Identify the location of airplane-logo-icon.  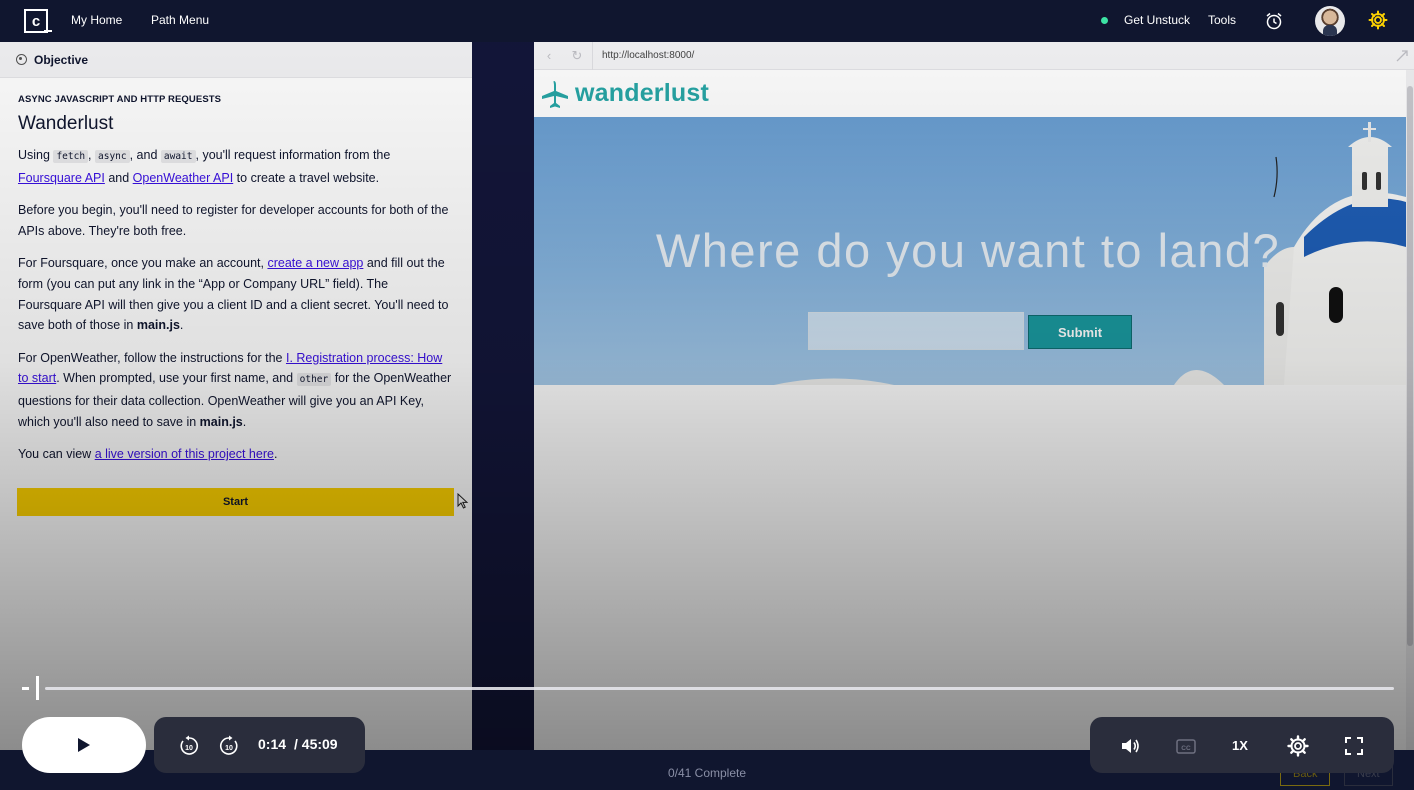
(555, 94).